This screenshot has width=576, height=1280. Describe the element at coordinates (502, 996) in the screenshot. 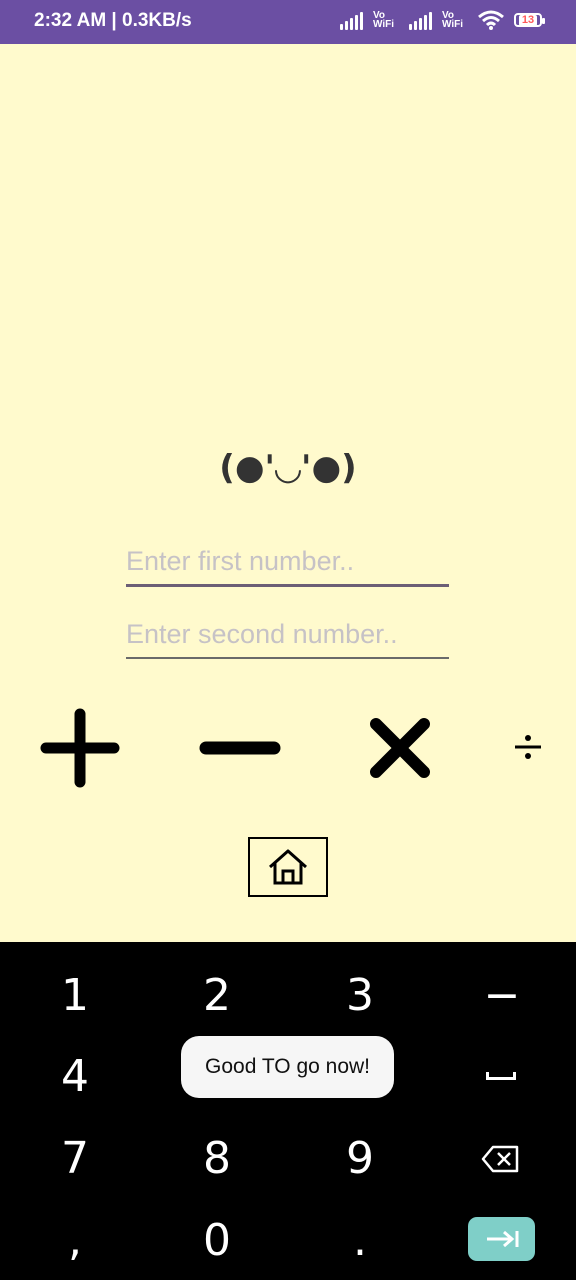

I see `key-minus: −` at that location.